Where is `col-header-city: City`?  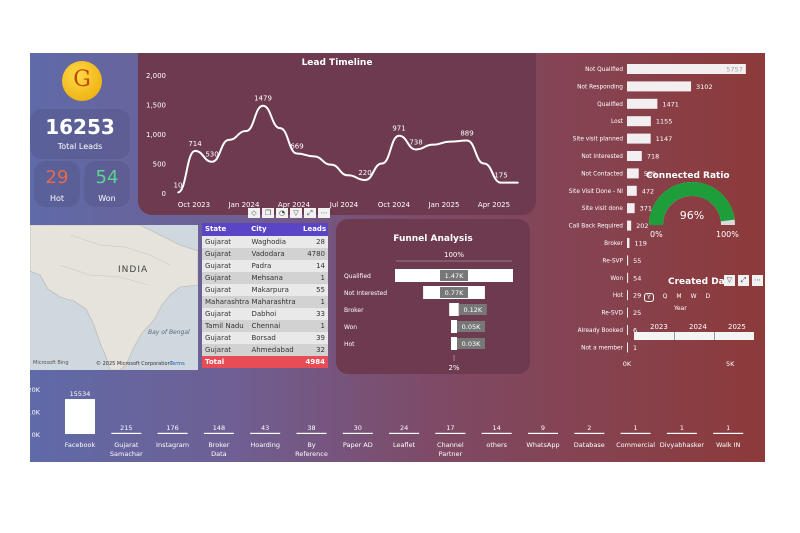
col-header-city: City is located at coordinates (277, 229).